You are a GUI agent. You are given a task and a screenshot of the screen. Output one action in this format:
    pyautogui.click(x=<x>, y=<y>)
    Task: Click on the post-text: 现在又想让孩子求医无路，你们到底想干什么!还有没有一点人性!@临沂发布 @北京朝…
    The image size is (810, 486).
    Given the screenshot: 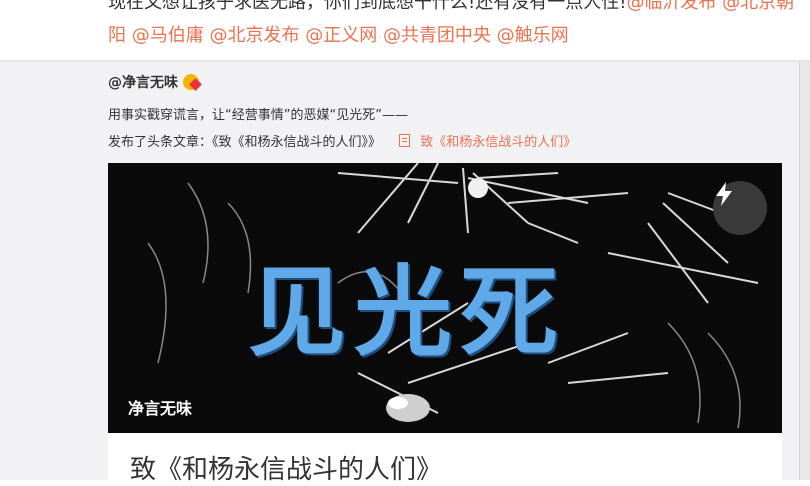 What is the action you would take?
    pyautogui.click(x=453, y=26)
    